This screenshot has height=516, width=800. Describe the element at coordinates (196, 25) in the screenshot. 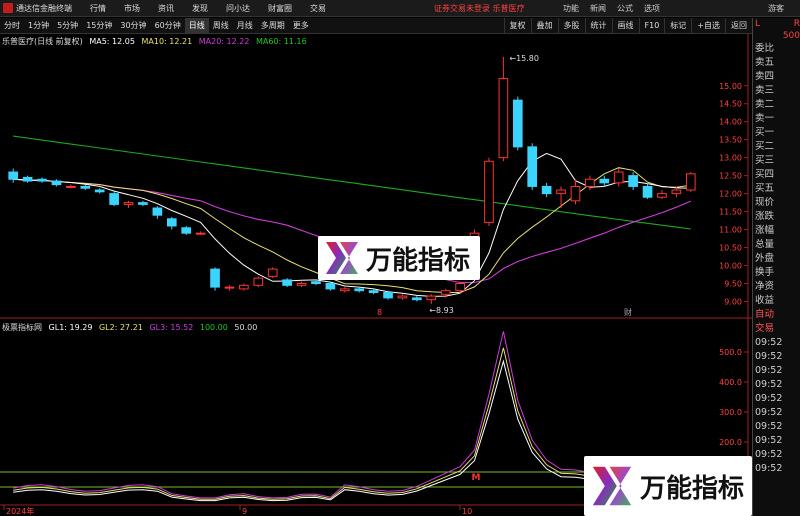

I see `period-daily: 日线` at that location.